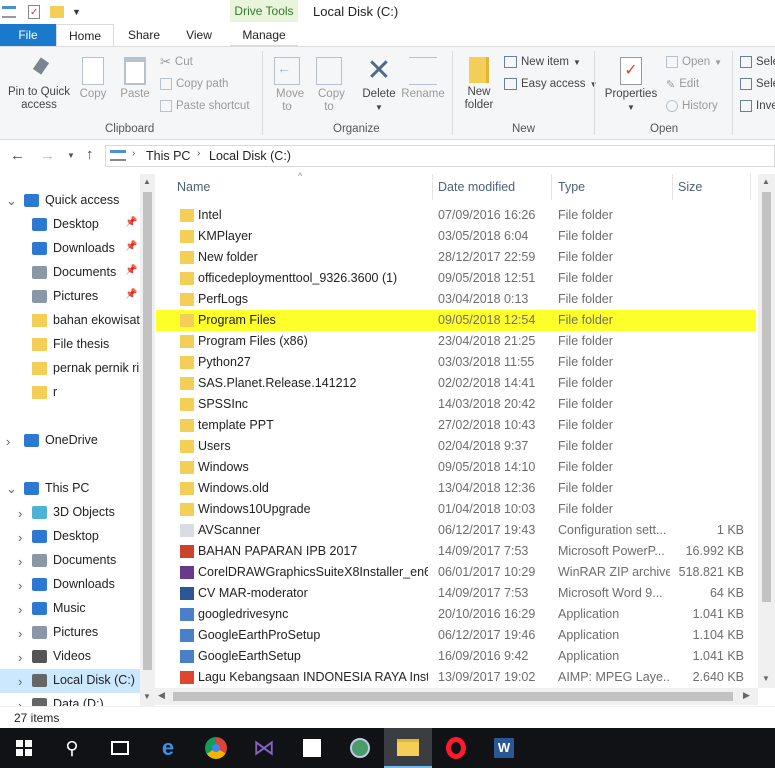  Describe the element at coordinates (464, 446) in the screenshot. I see `file-row: Users 02/04/2018 9:37 File folder` at that location.